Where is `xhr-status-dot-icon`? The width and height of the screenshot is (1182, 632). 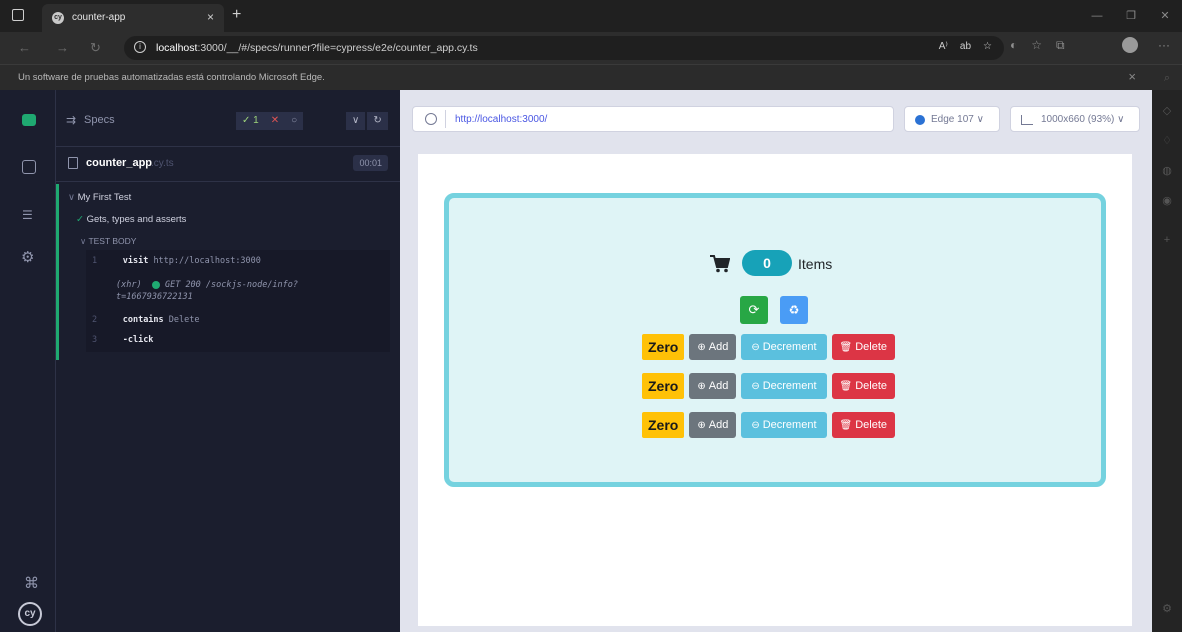 xhr-status-dot-icon is located at coordinates (155, 284).